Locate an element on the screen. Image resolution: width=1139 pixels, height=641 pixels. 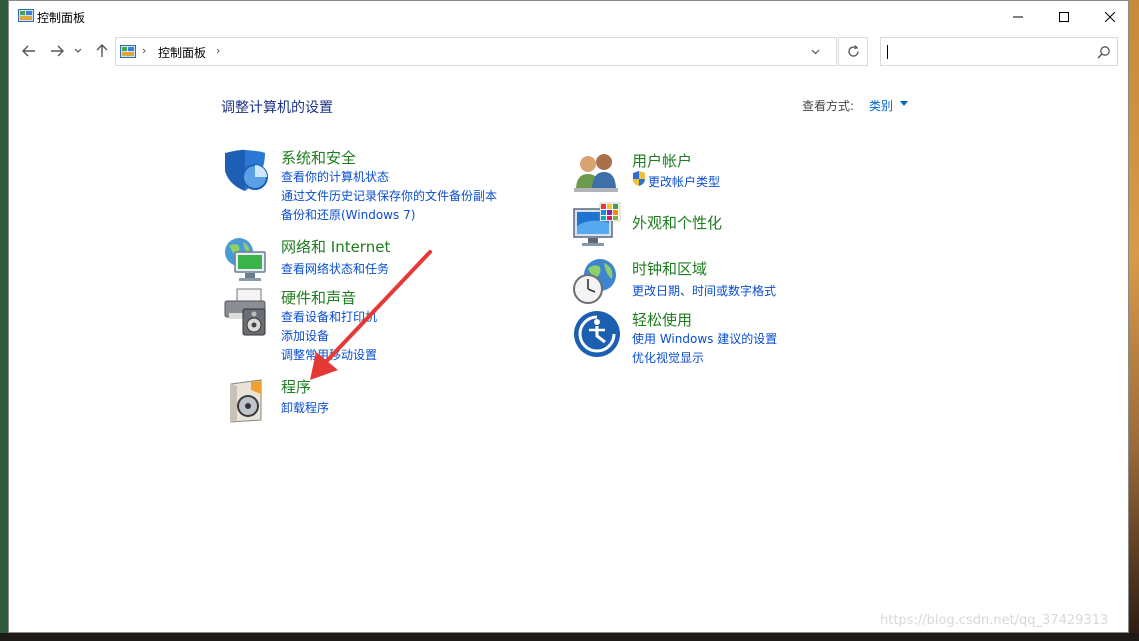
link-windows-recommended-settings: 使用 Windows 建议的设置 is located at coordinates (704, 338).